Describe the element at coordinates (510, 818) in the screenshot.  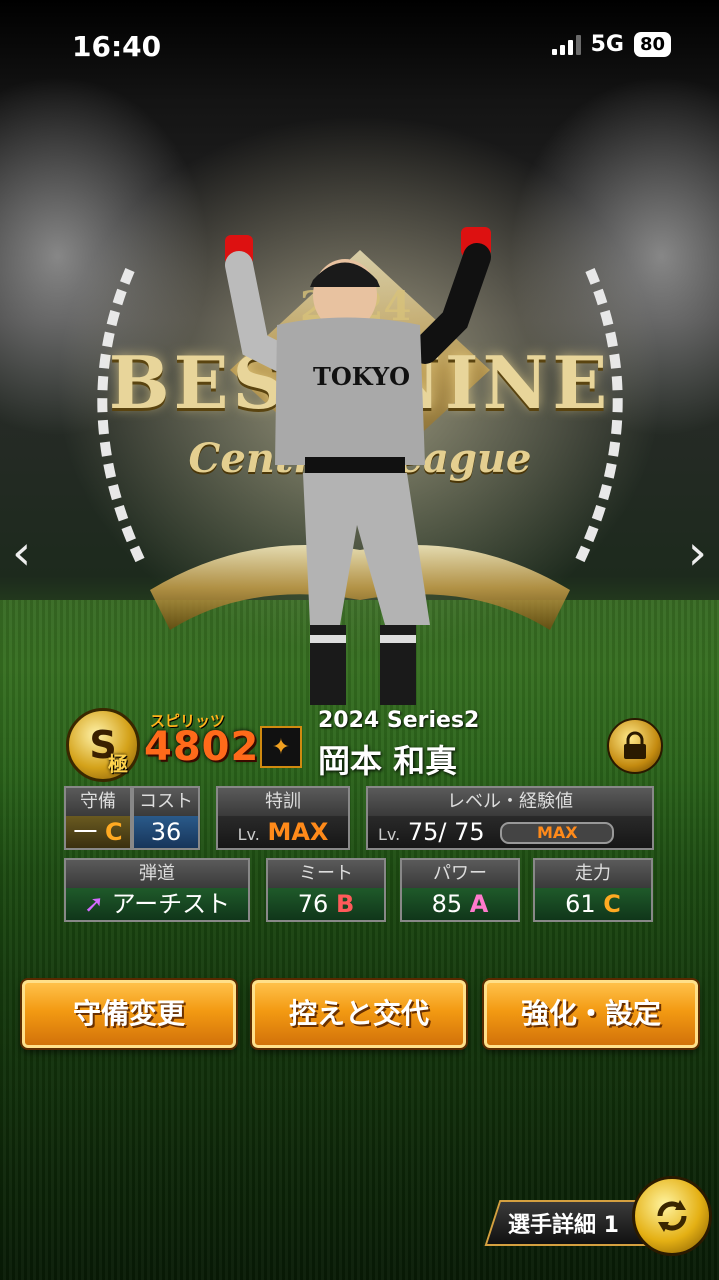
I see `level-panel: レベル・経験値 Lv. 75/ 75 MAX` at that location.